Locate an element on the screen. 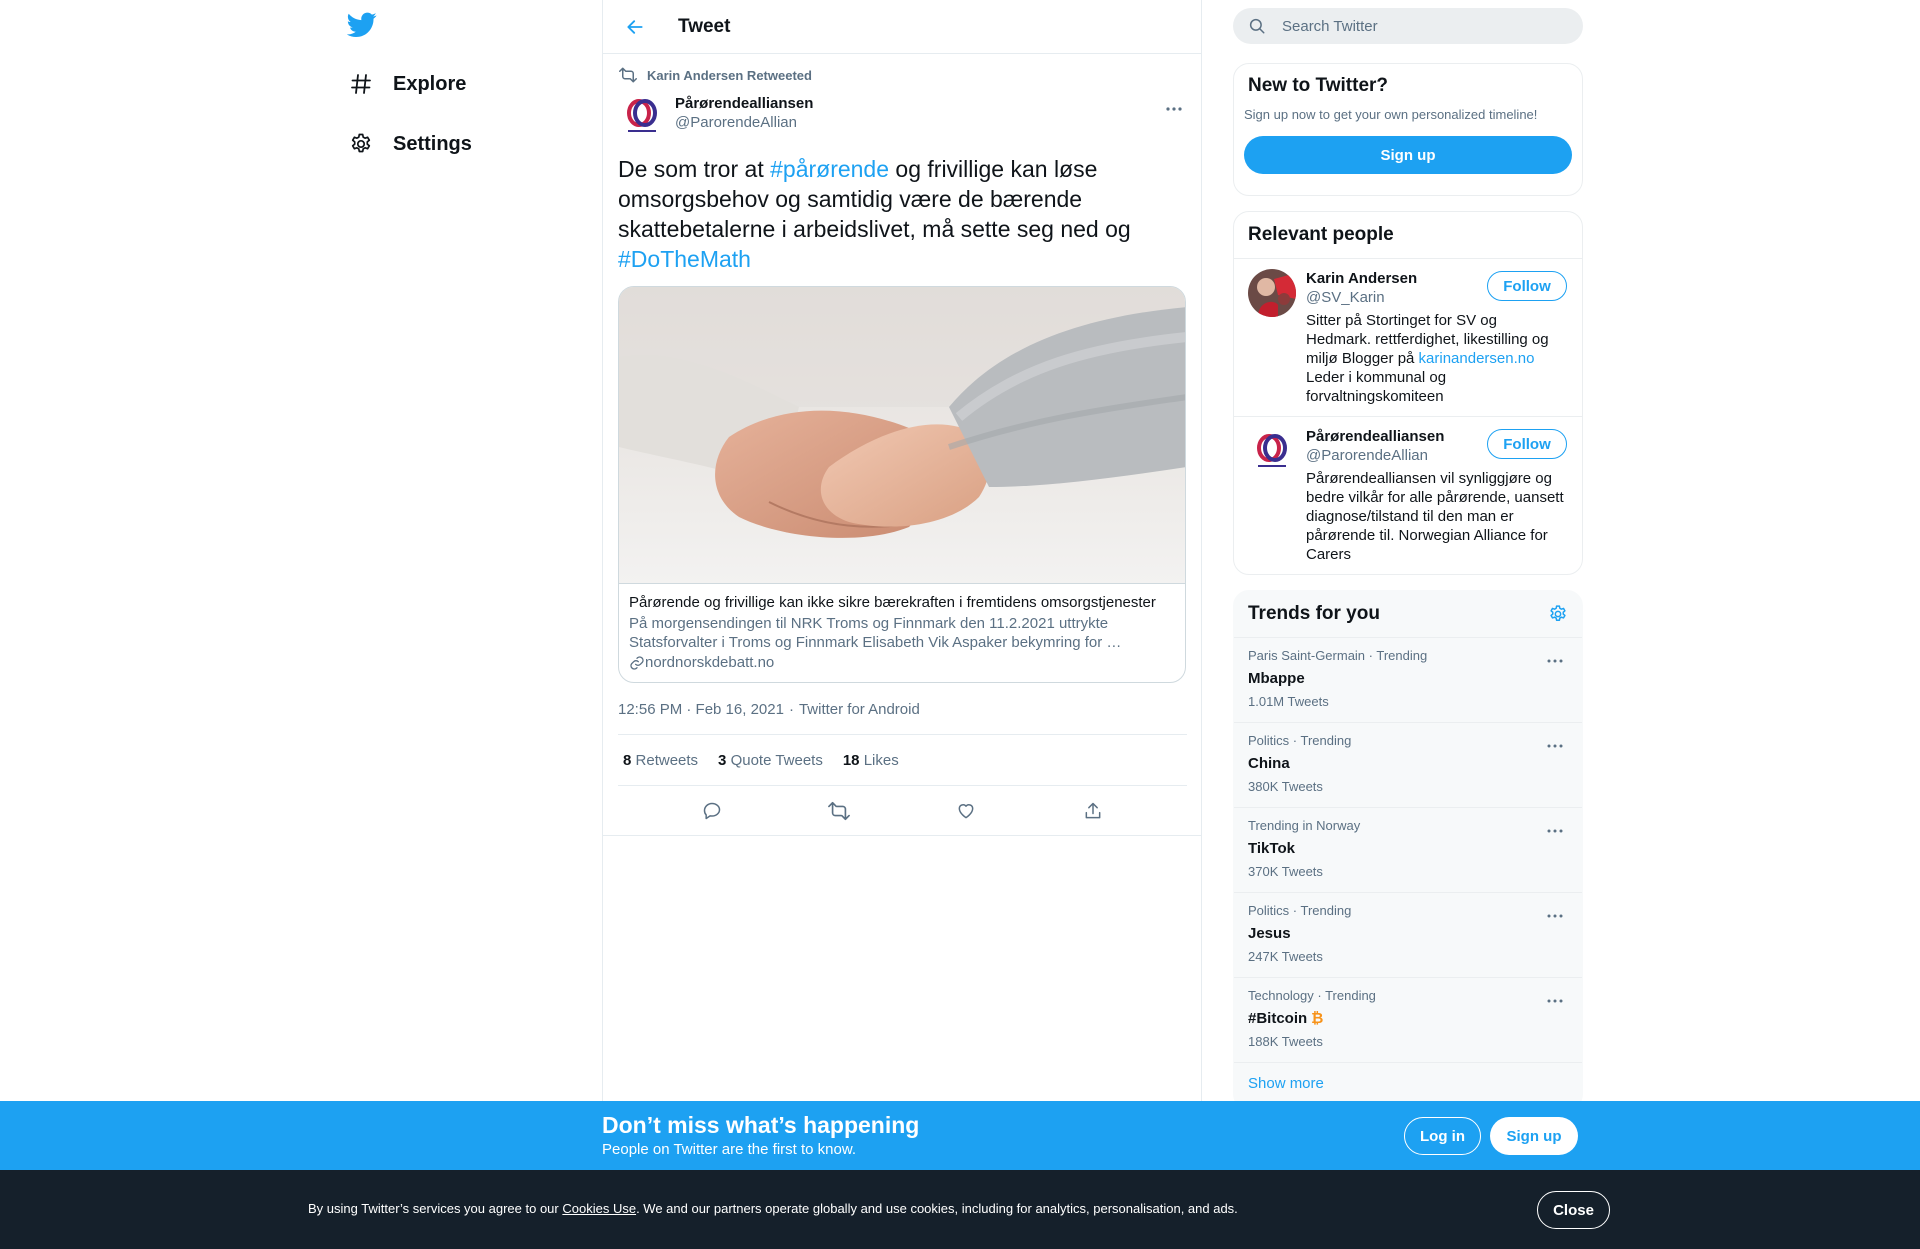  trend-item: Trending in Norway TikTok 370K Tweets is located at coordinates (1408, 850).